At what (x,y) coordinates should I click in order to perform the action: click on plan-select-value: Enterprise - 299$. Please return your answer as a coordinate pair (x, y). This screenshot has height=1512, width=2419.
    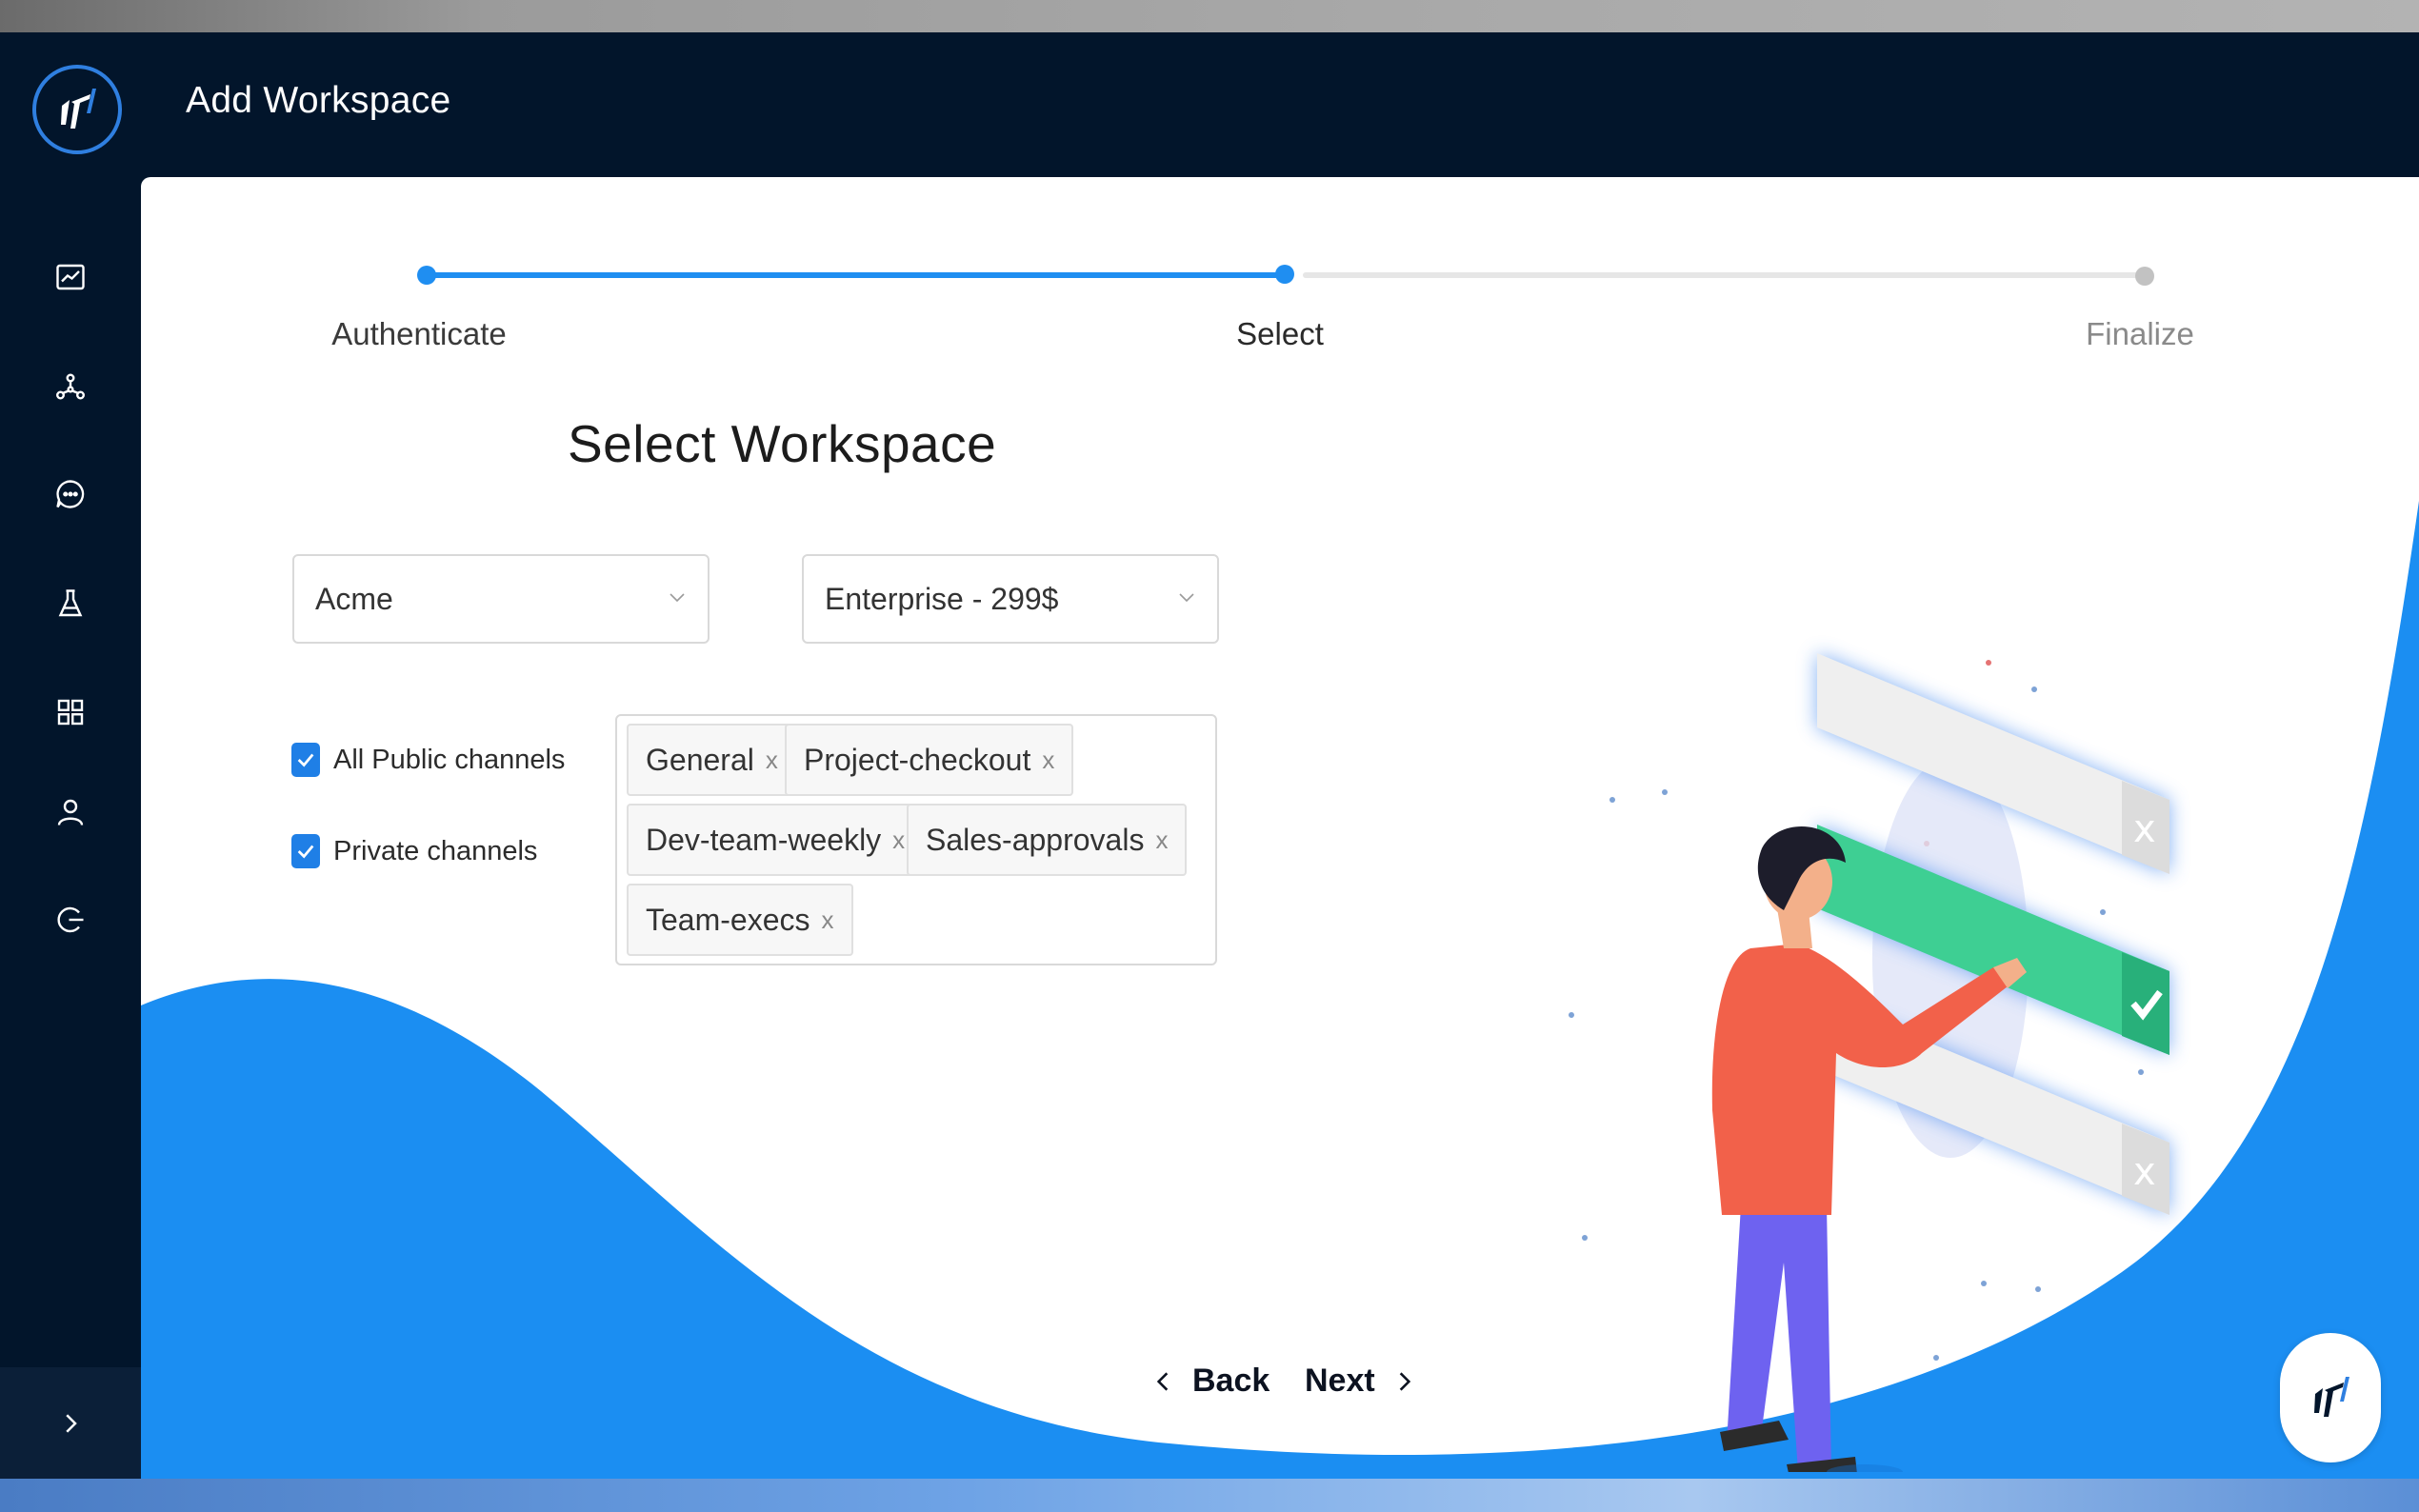
    Looking at the image, I should click on (942, 598).